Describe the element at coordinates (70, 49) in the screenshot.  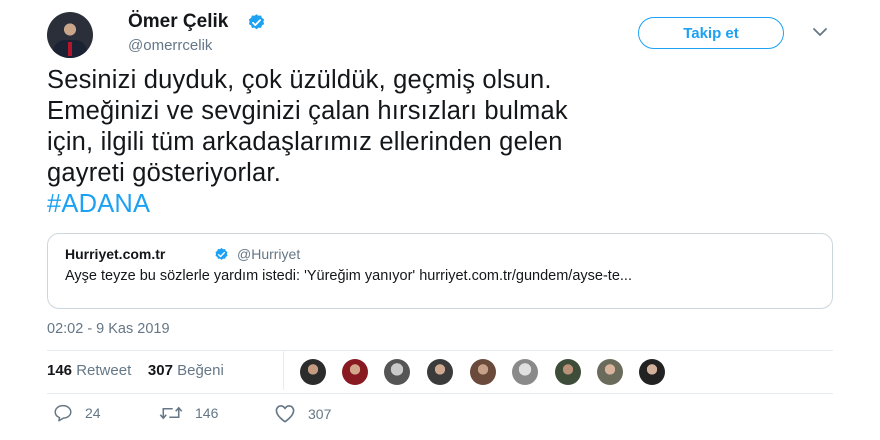
I see `avatar-tie` at that location.